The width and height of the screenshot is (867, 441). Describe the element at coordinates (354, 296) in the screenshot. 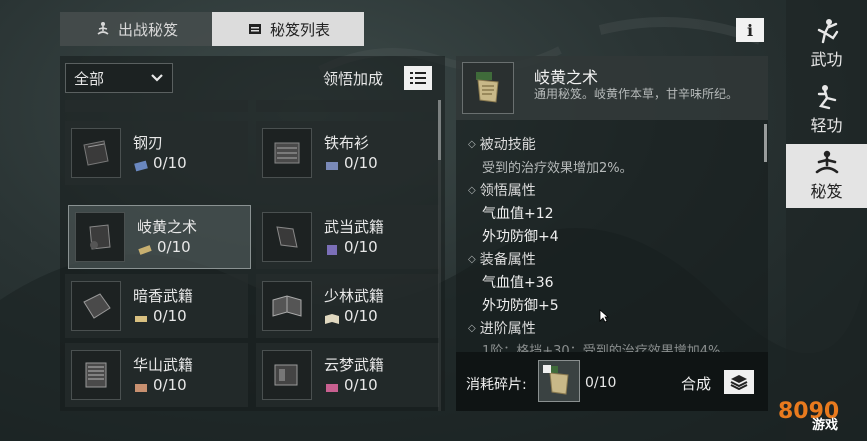

I see `item-name: 少林武籍` at that location.